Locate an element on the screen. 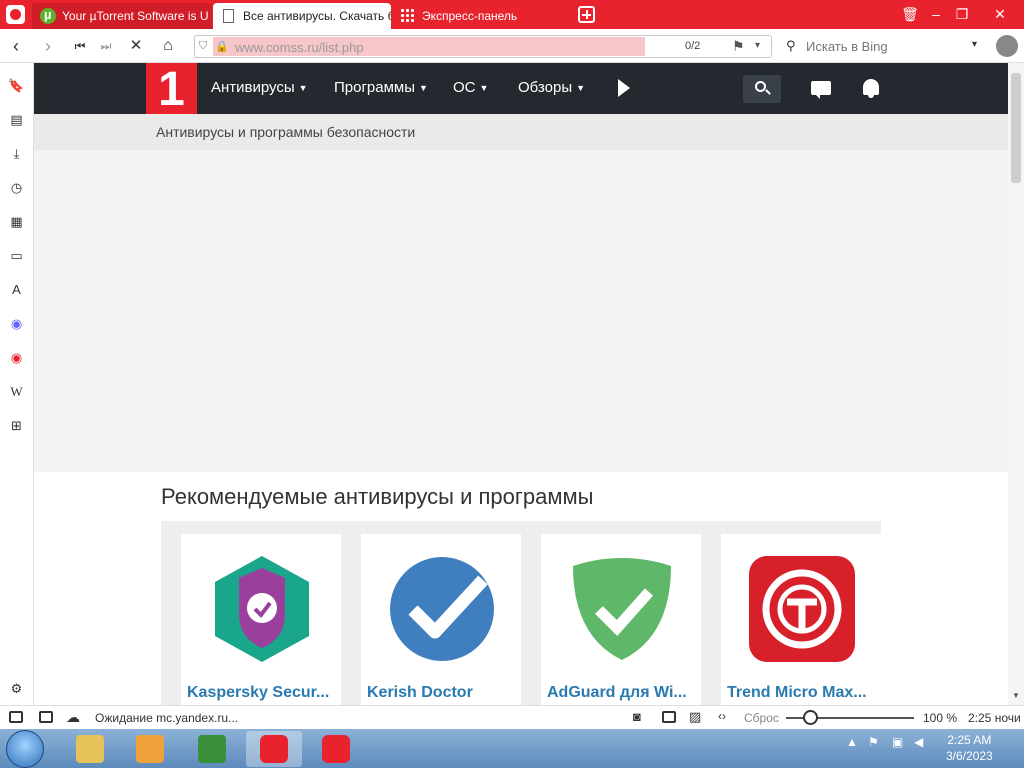  shield-icon: ⛉ is located at coordinates (203, 46).